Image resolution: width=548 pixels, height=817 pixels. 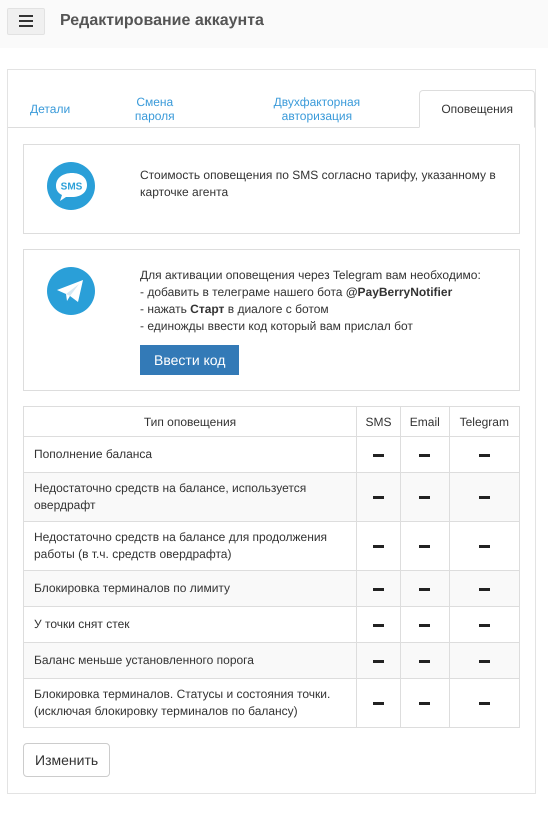 I want to click on column-header: SMS, so click(x=378, y=421).